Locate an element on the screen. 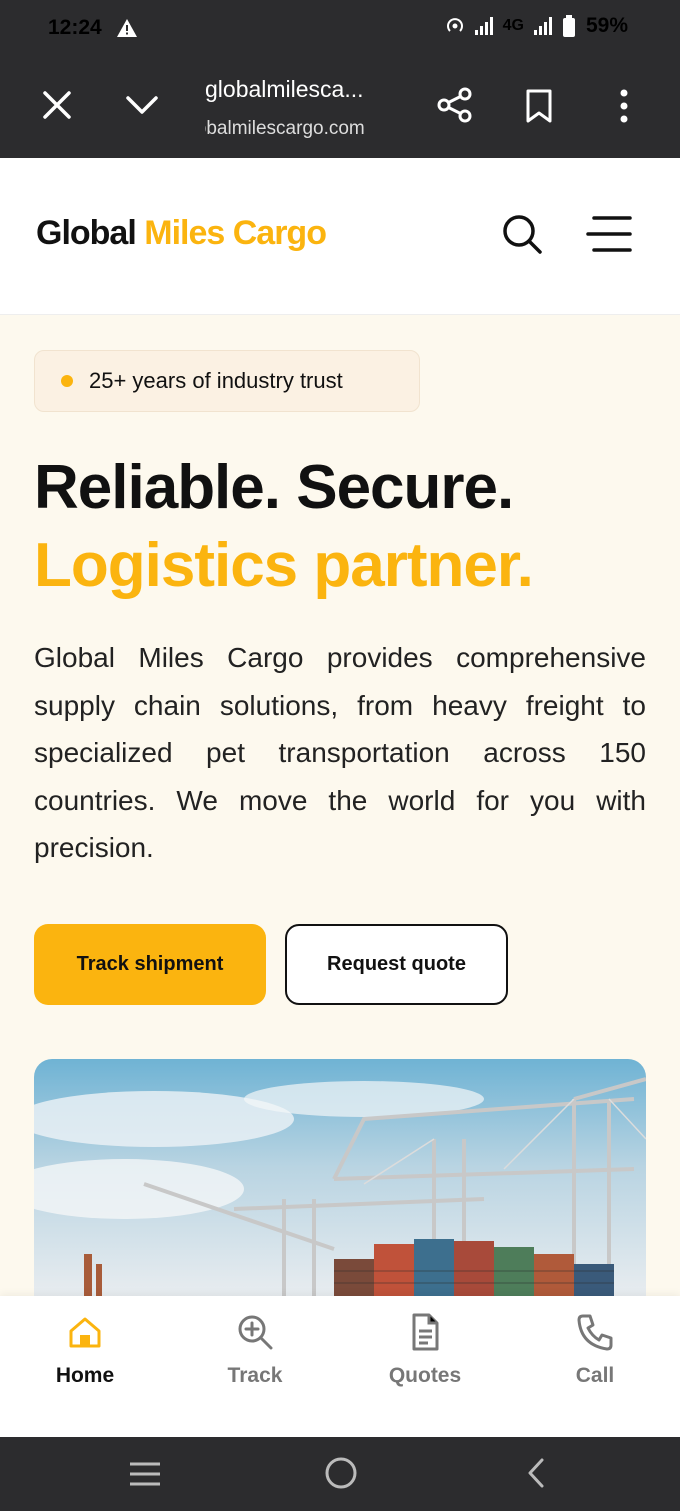 The height and width of the screenshot is (1511, 680). status-indicators: 4G 59% is located at coordinates (536, 26).